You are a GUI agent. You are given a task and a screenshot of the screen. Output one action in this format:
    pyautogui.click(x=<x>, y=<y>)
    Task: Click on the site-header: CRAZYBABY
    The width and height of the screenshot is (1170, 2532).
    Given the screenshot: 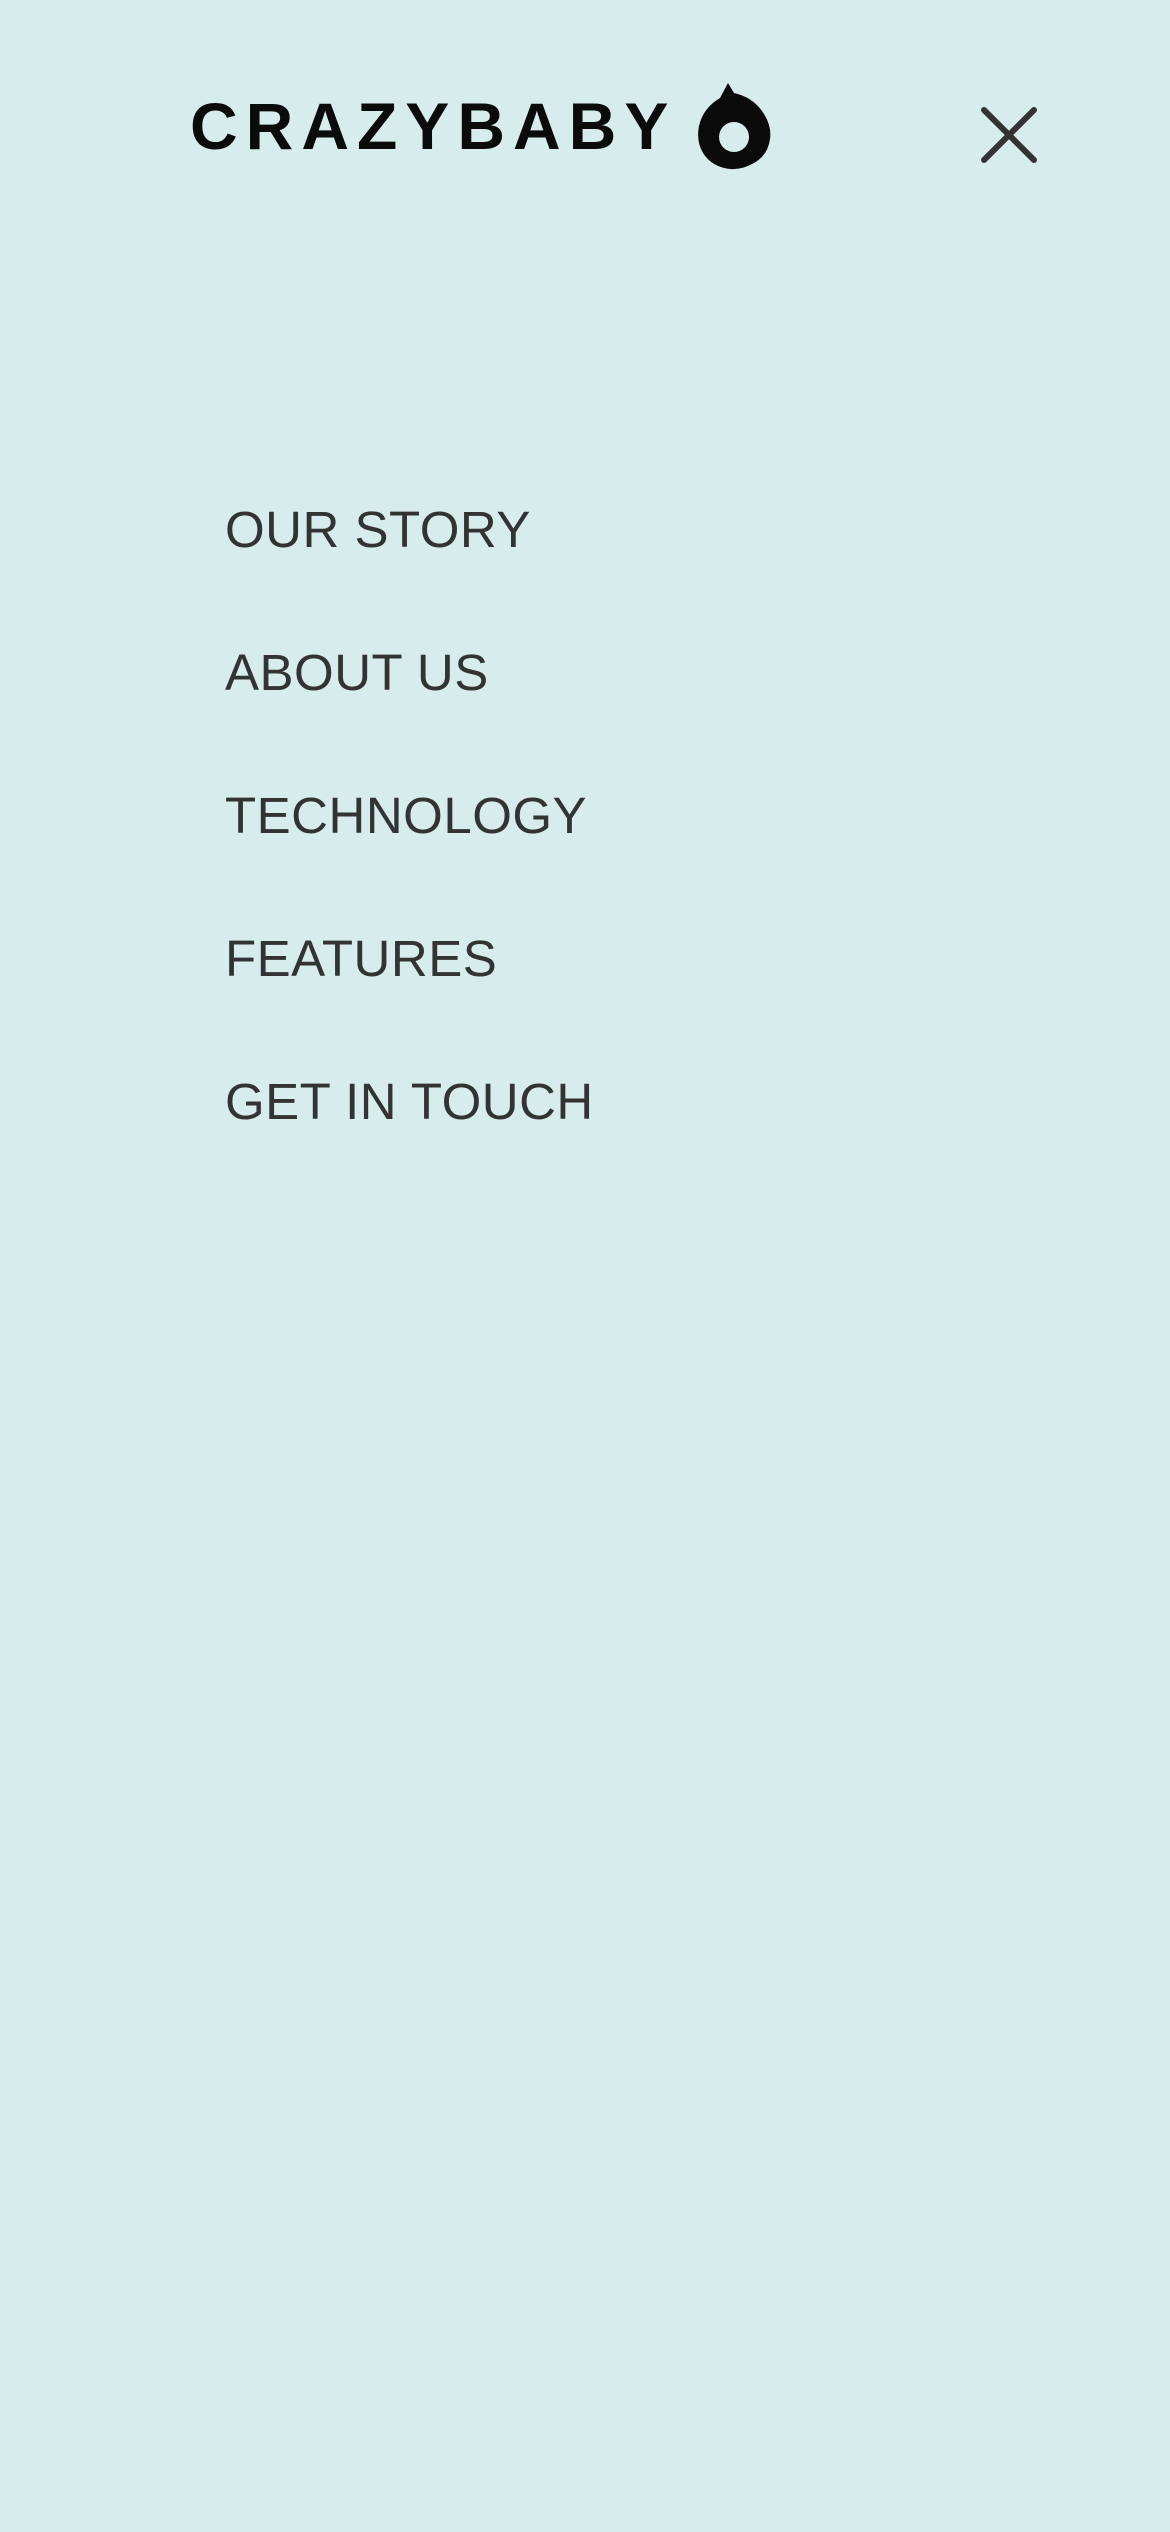 What is the action you would take?
    pyautogui.click(x=585, y=110)
    